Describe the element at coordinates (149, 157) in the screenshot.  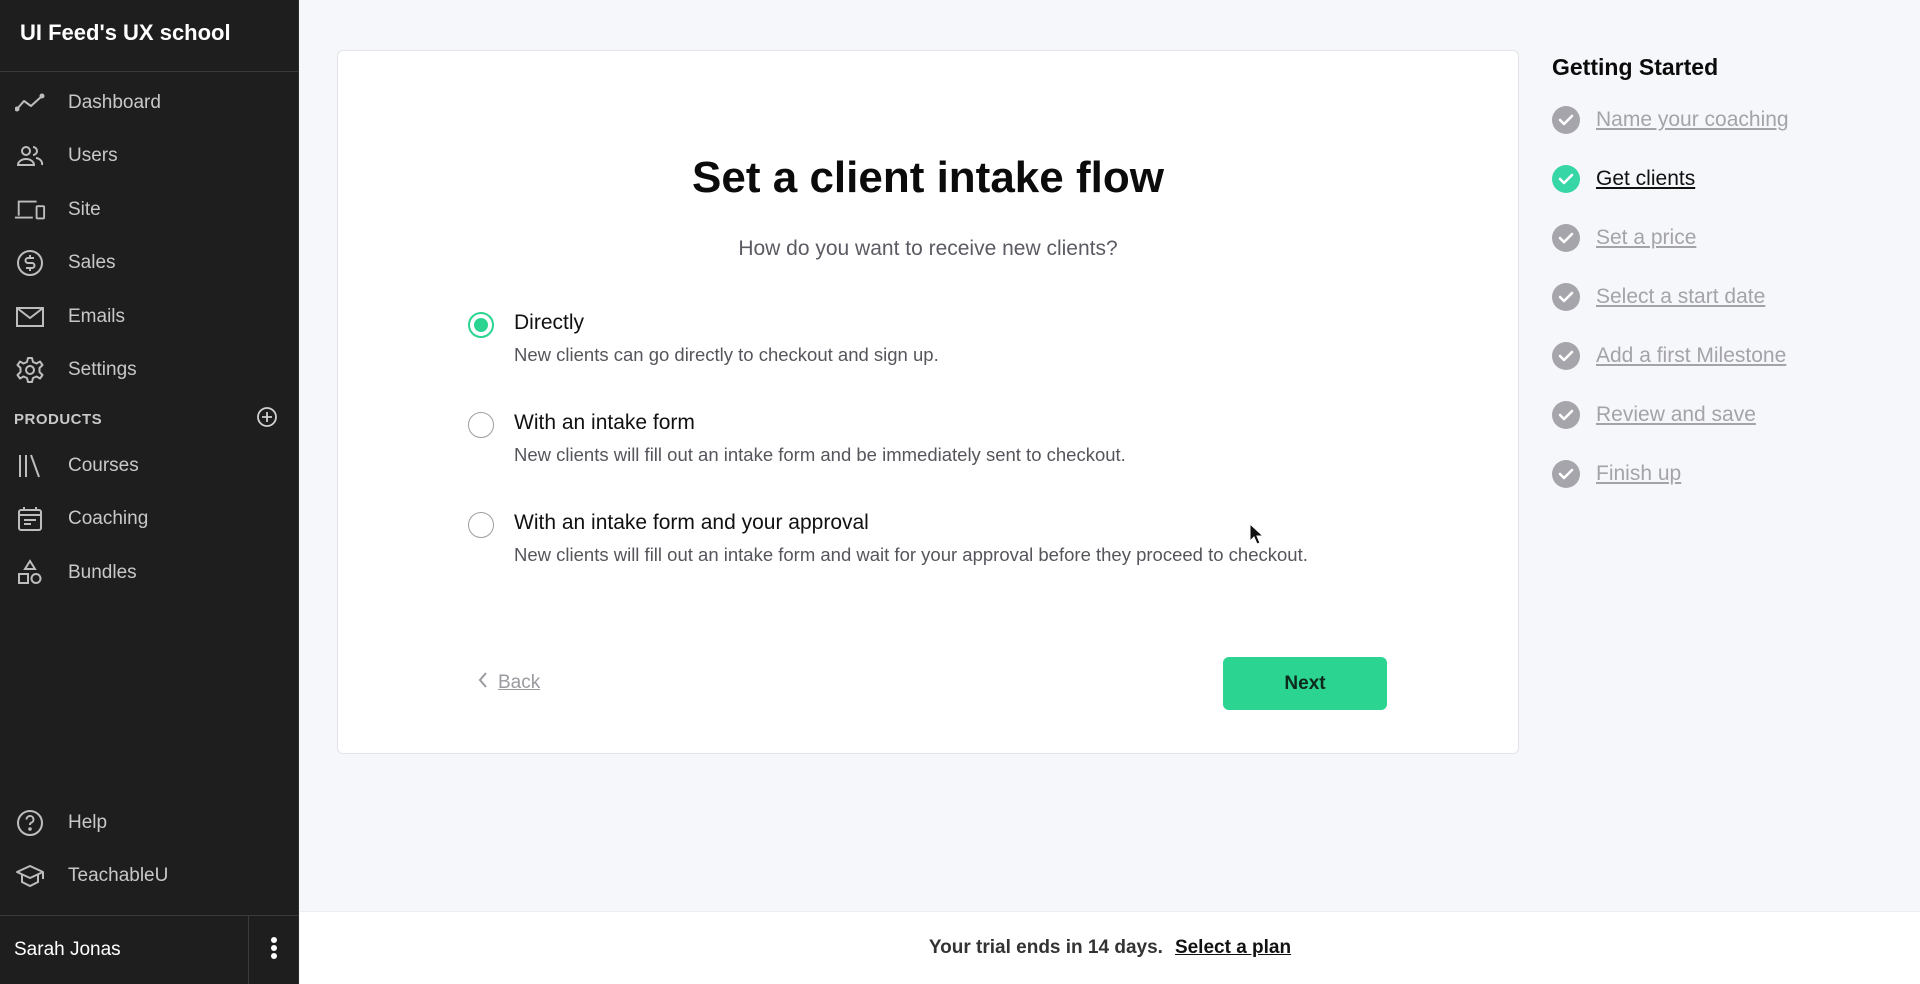
I see `sidebar-item-users: Users` at that location.